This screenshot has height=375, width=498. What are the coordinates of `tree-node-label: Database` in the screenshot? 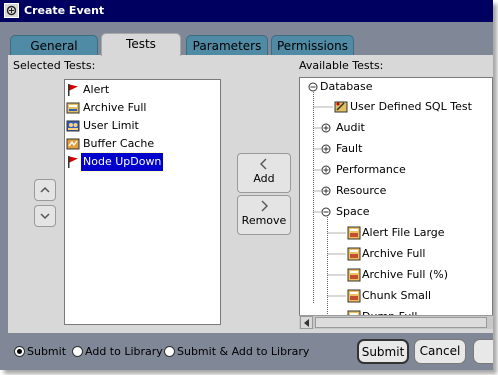 It's located at (346, 86).